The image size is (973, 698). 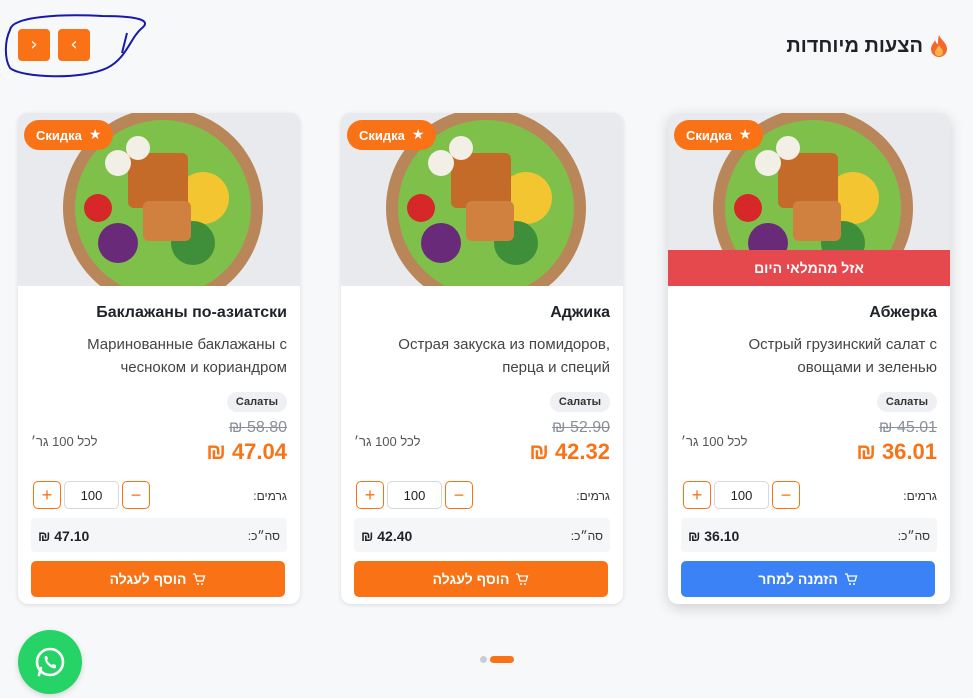 What do you see at coordinates (580, 312) in the screenshot?
I see `product-name: Аджика` at bounding box center [580, 312].